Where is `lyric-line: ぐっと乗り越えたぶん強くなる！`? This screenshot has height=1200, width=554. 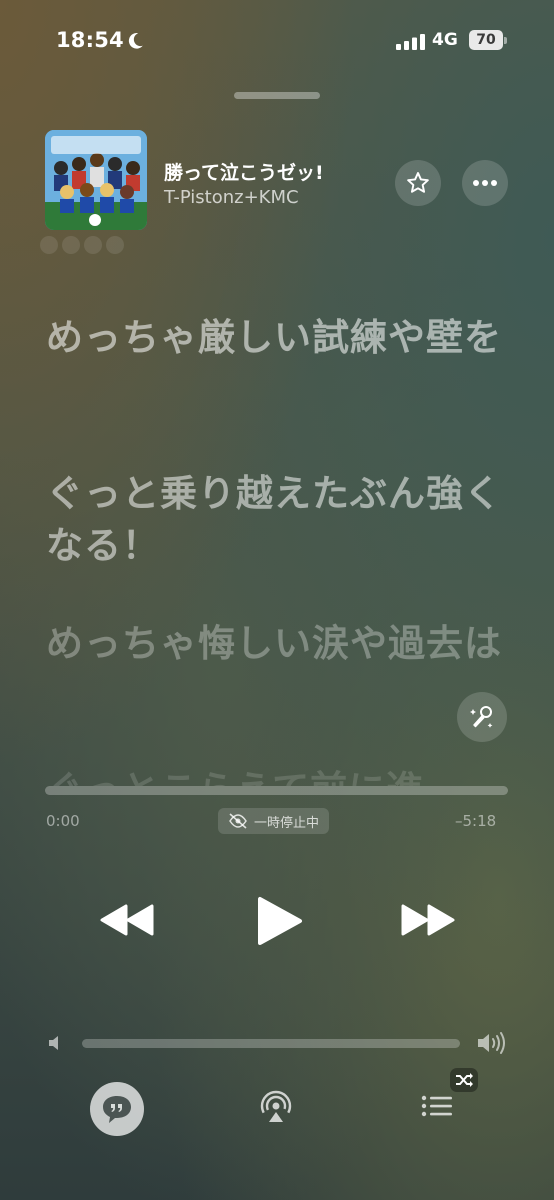 lyric-line: ぐっと乗り越えたぶん強くなる！ is located at coordinates (281, 520).